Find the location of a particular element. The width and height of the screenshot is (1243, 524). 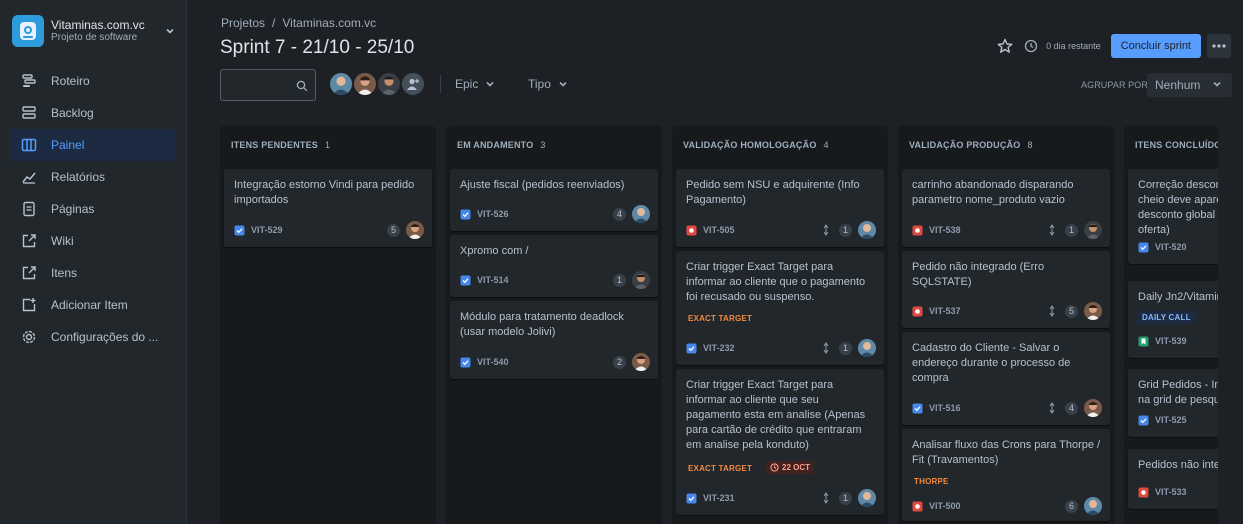

issue-key: VIT-231 is located at coordinates (719, 498).